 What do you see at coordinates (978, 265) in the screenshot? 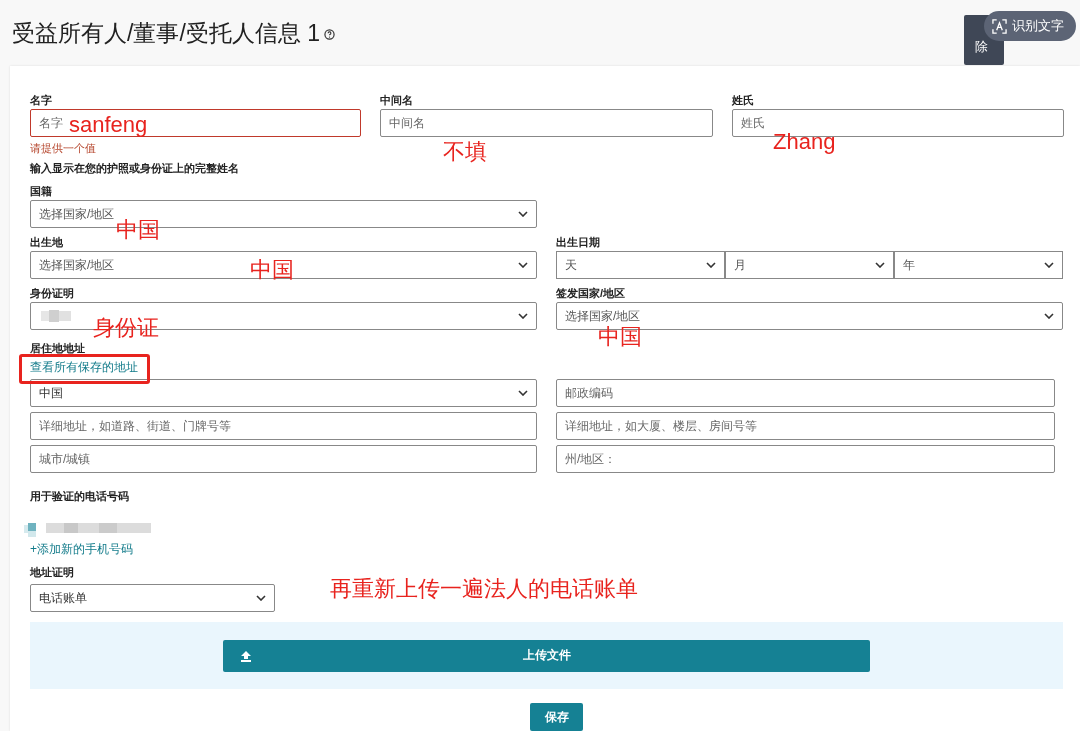
I see `date-select: 年` at bounding box center [978, 265].